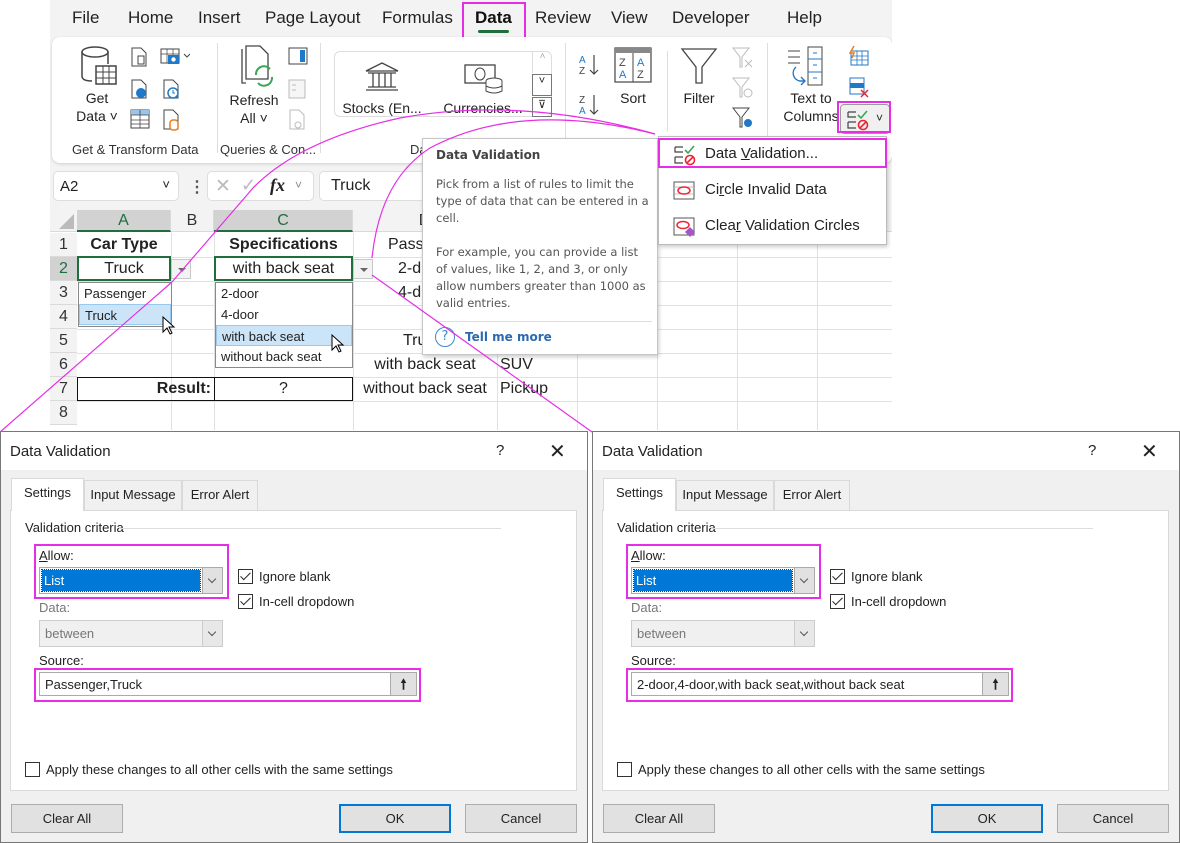 The image size is (1180, 843). I want to click on cell-b7: Result:, so click(144, 389).